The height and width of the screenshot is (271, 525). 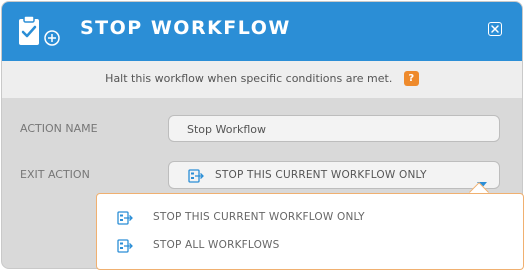 I want to click on exit-action-selected-value: STOP THIS CURRENT WORKFLOW ONLY, so click(x=321, y=175).